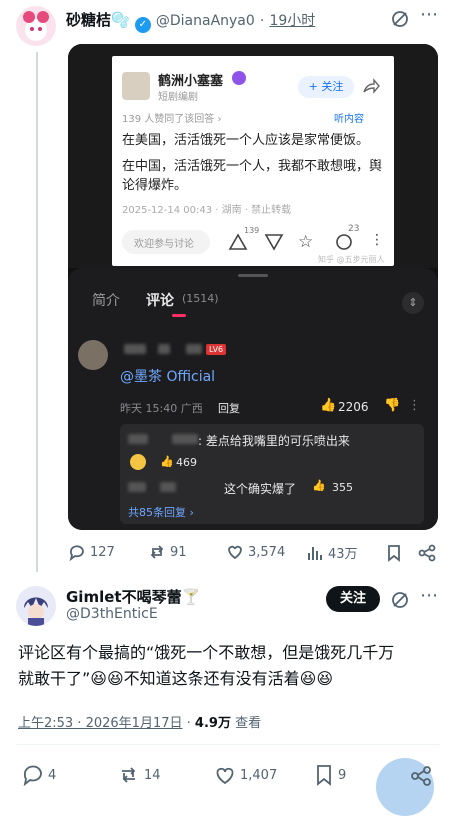 The image size is (454, 816). Describe the element at coordinates (353, 599) in the screenshot. I see `follow-button: 关注` at that location.